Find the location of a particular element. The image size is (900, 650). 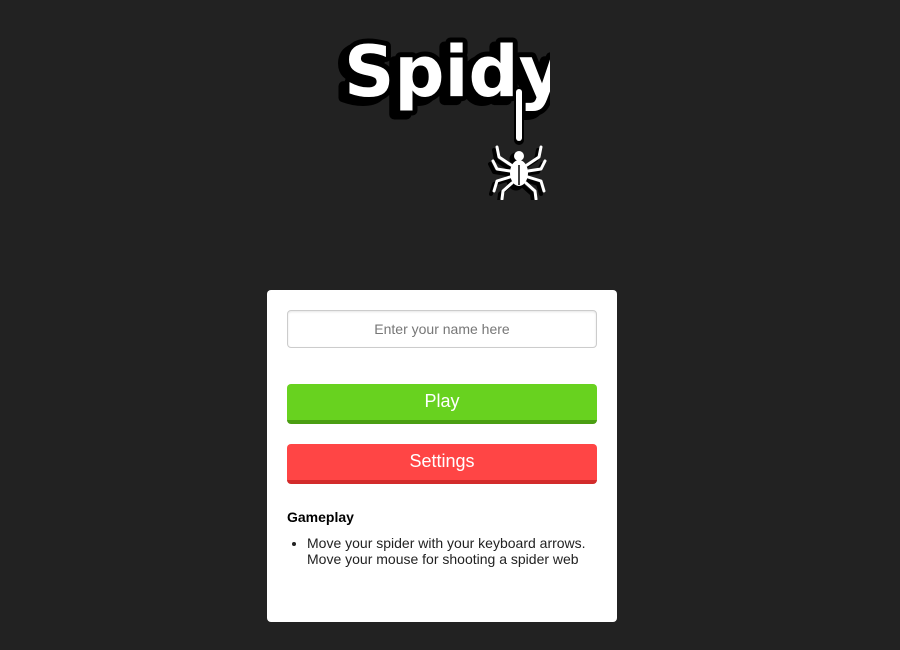

game-logo: Spidy Spidy is located at coordinates (440, 105).